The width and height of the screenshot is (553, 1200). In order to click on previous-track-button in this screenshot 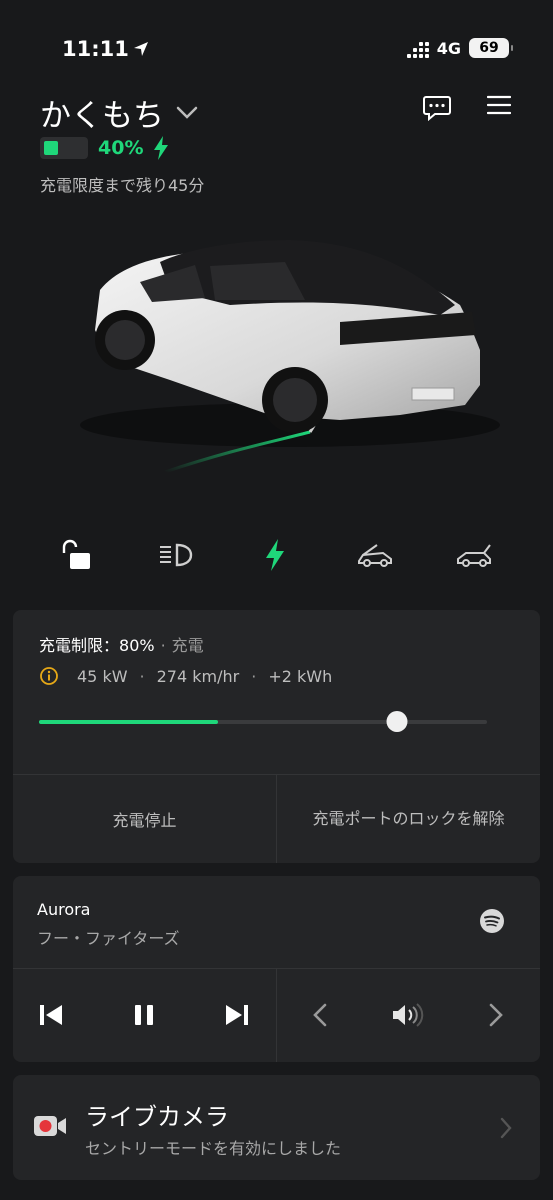, I will do `click(51, 1015)`.